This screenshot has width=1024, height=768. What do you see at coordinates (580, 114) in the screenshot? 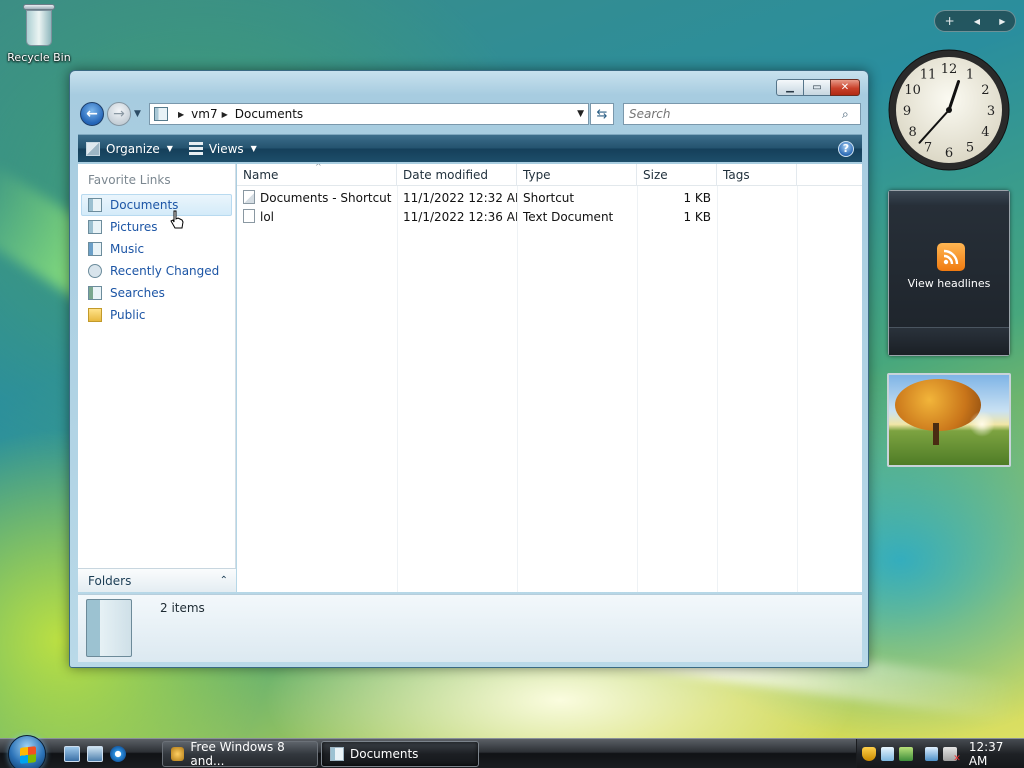
I see `address-dropdown-icon: ▼` at bounding box center [580, 114].